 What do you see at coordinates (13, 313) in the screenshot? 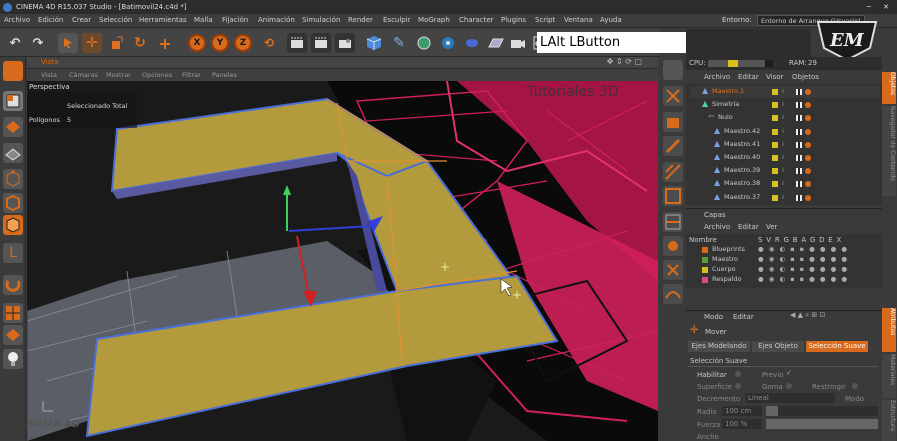
I see `tweak-mode-icon` at bounding box center [13, 313].